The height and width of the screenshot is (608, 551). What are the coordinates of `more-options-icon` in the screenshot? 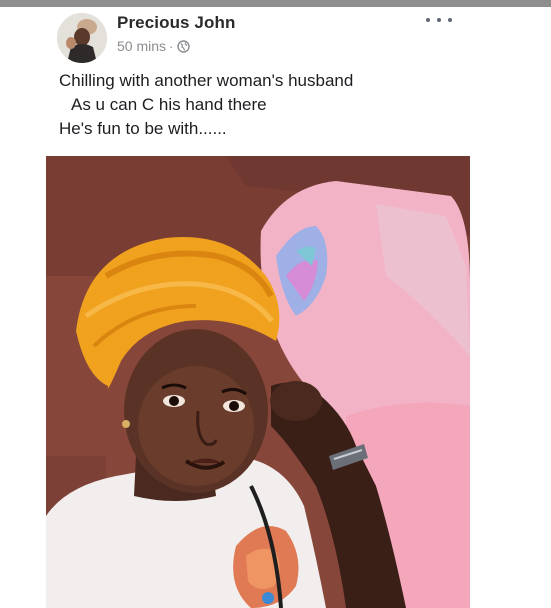 It's located at (439, 20).